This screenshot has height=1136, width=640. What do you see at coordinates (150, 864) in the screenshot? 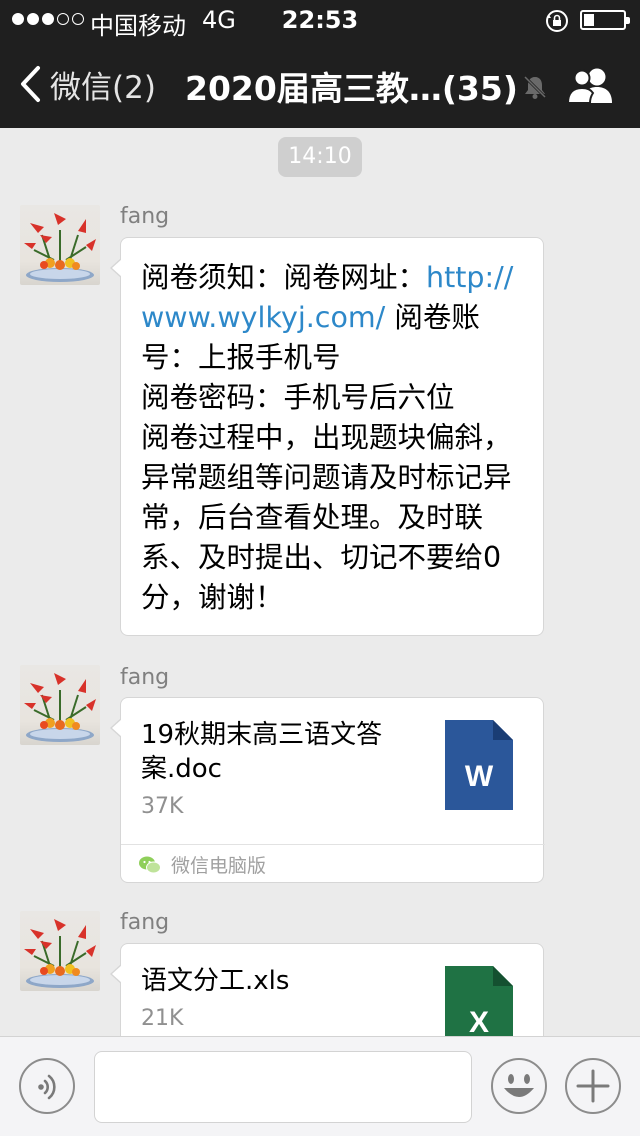
I see `wechat-logo-icon` at bounding box center [150, 864].